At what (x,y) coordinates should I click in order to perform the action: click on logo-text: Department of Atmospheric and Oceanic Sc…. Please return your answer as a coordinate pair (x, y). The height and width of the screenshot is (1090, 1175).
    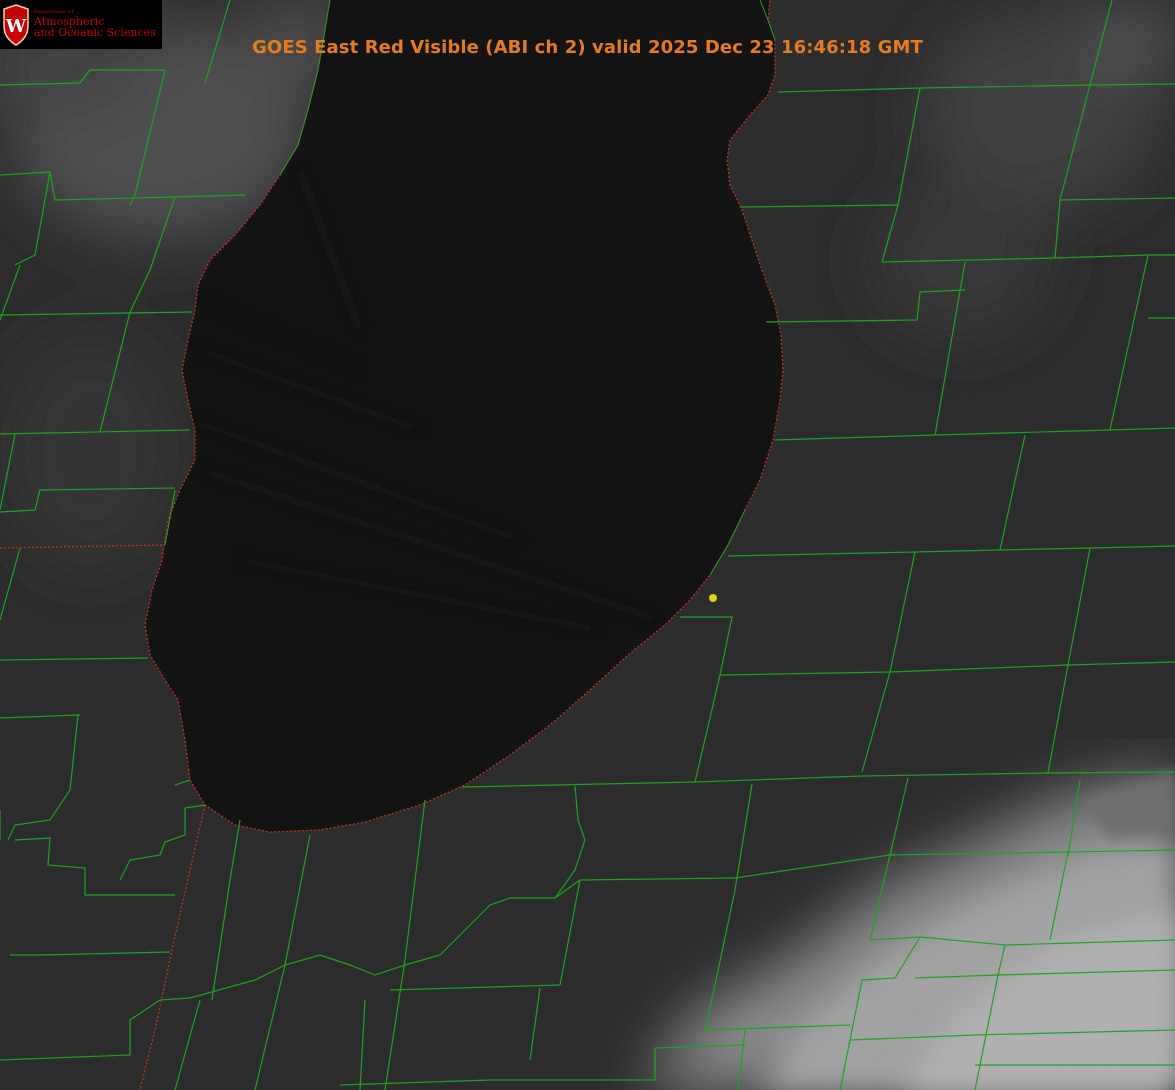
    Looking at the image, I should click on (95, 24).